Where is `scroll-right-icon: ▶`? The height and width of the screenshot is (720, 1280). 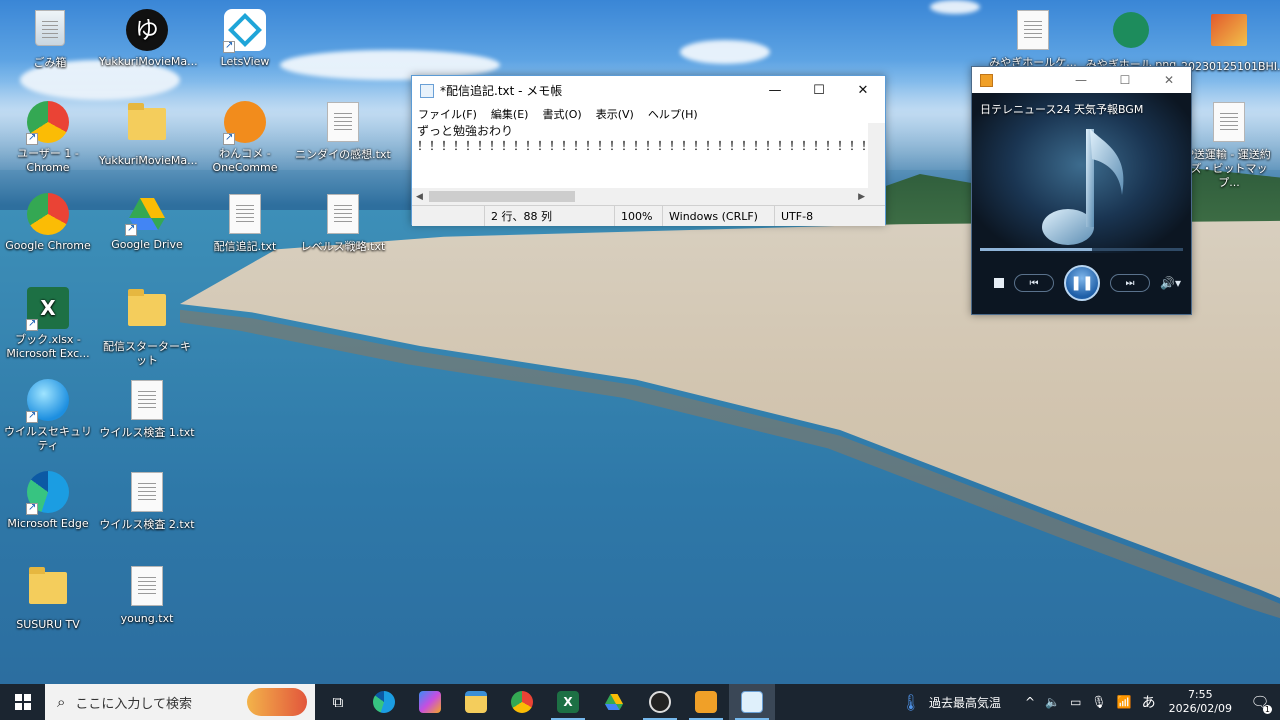
scroll-right-icon: ▶ is located at coordinates (861, 197).